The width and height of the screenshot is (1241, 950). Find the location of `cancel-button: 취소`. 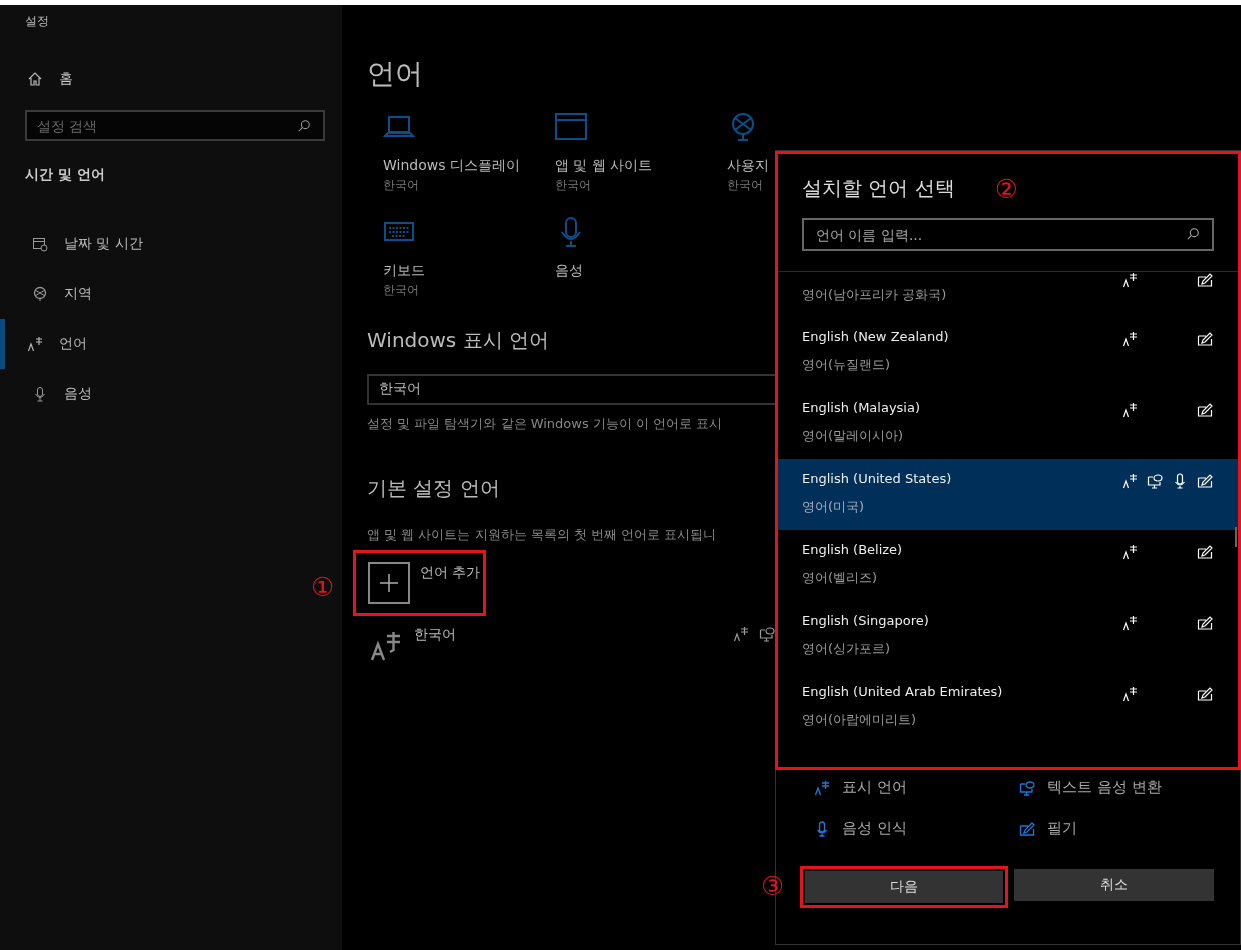

cancel-button: 취소 is located at coordinates (1114, 885).